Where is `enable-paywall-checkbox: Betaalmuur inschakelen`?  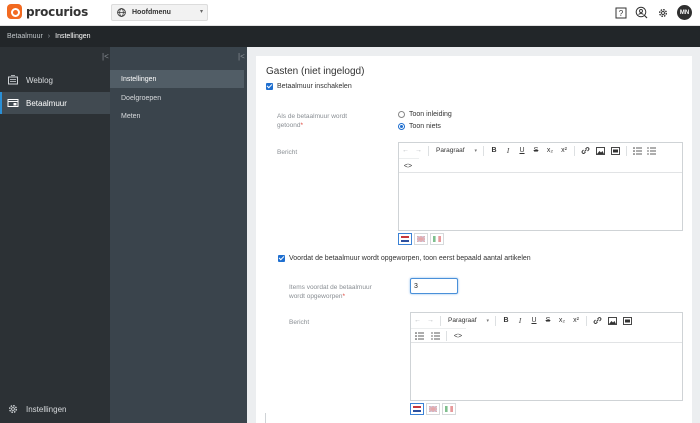
enable-paywall-checkbox: Betaalmuur inschakelen is located at coordinates (309, 86).